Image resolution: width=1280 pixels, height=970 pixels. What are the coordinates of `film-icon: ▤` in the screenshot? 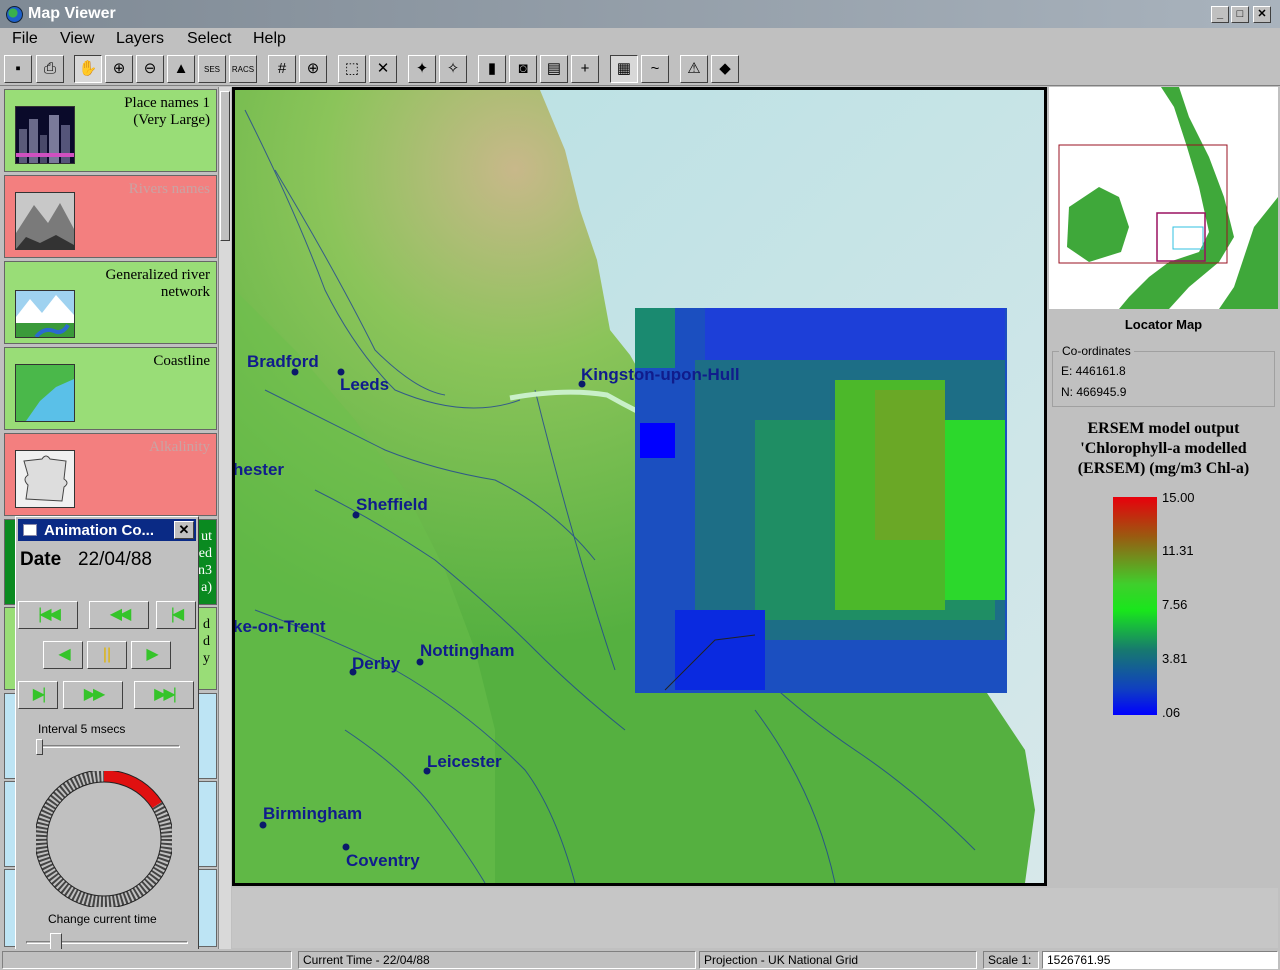 It's located at (554, 69).